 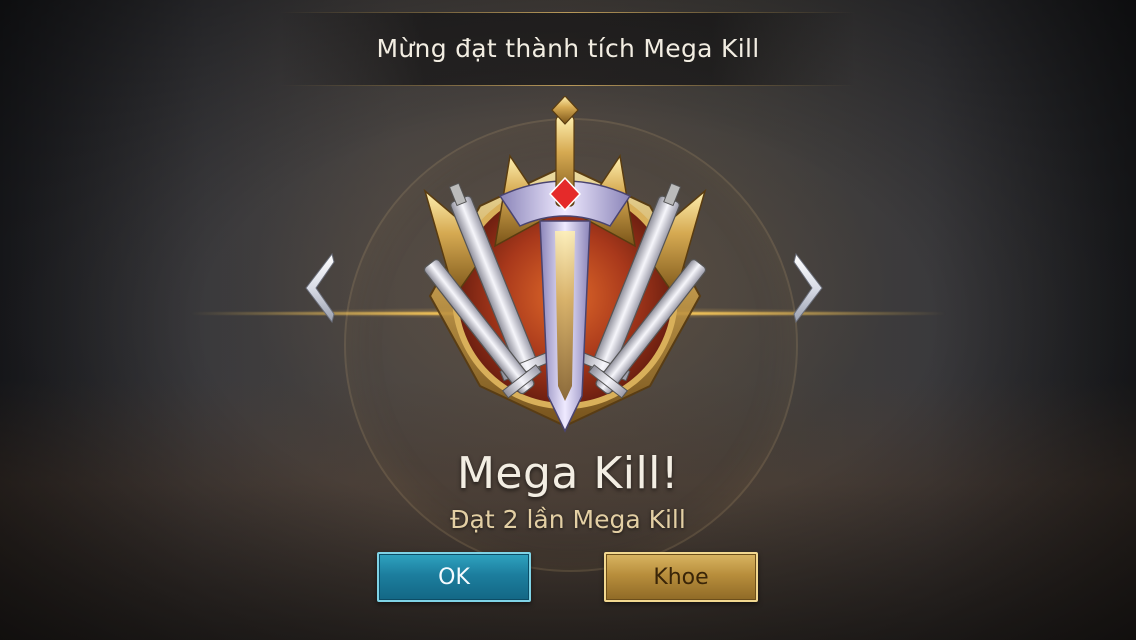 I want to click on share-button: Khoe, so click(x=681, y=577).